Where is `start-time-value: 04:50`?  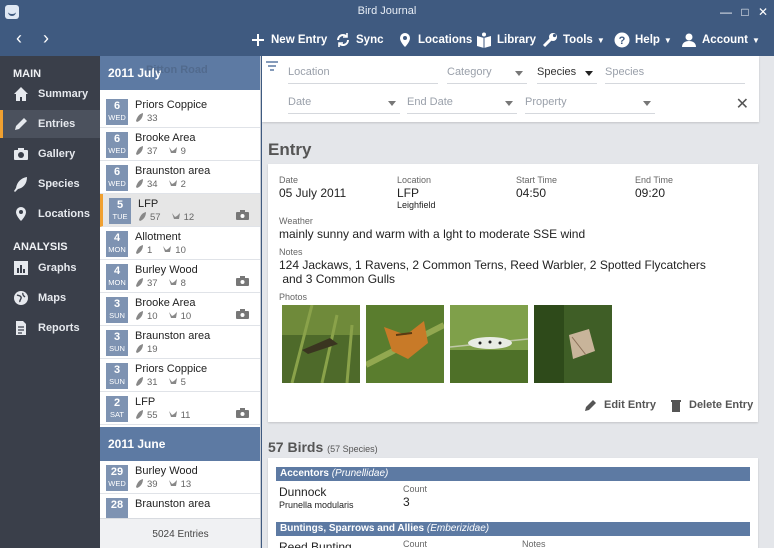 start-time-value: 04:50 is located at coordinates (531, 193).